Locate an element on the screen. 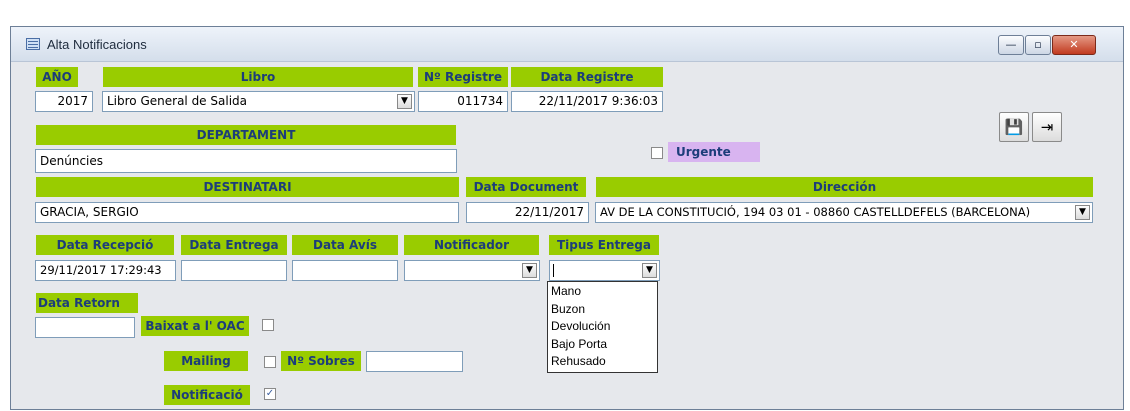  tipus-entrega-label: Tipus Entrega is located at coordinates (604, 245).